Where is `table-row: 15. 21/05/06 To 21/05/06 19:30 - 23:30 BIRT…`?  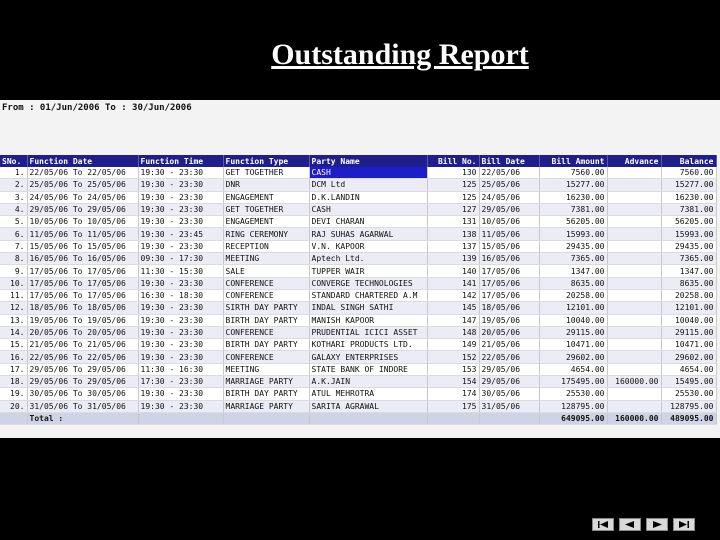
table-row: 15. 21/05/06 To 21/05/06 19:30 - 23:30 BIRT… is located at coordinates (358, 345).